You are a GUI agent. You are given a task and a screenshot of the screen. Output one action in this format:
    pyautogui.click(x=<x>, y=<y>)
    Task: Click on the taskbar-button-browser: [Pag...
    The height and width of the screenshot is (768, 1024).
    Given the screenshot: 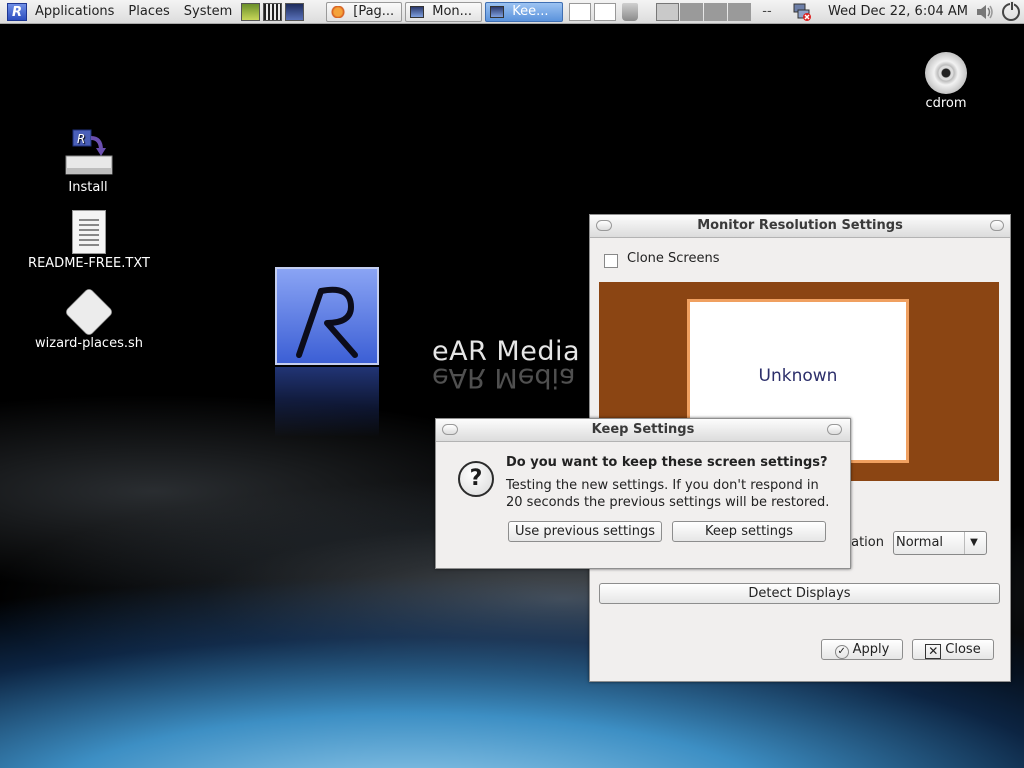 What is the action you would take?
    pyautogui.click(x=364, y=11)
    